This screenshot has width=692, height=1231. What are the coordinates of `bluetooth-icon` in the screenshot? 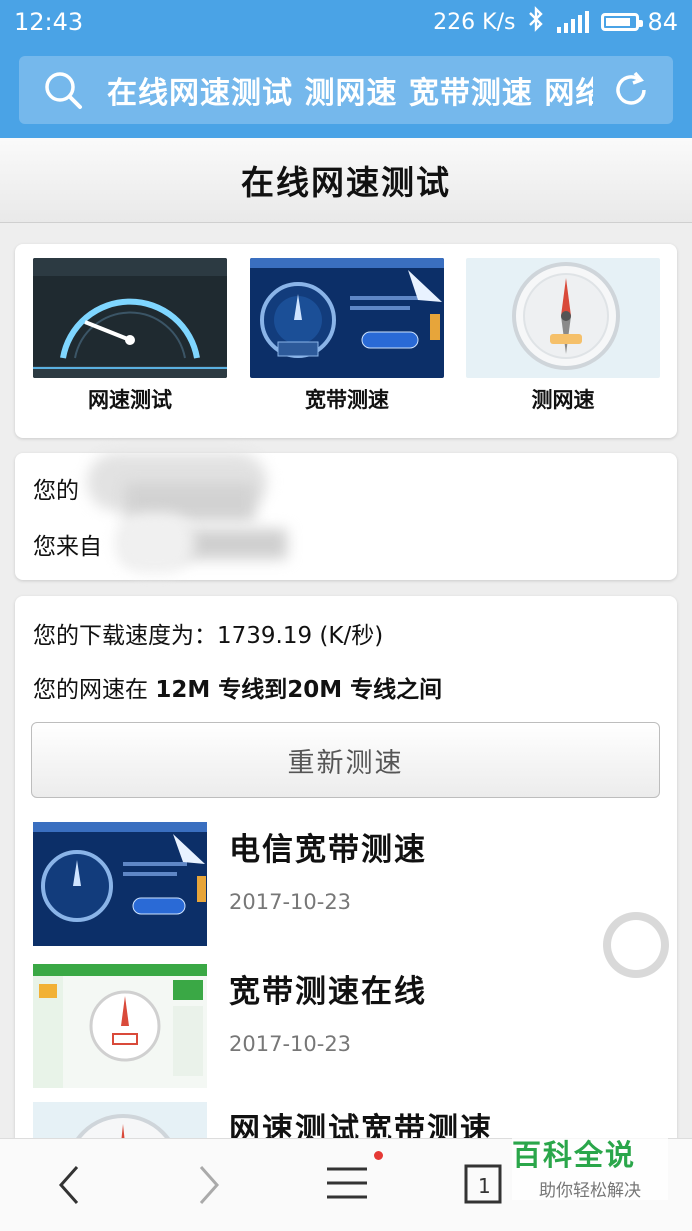 It's located at (536, 22).